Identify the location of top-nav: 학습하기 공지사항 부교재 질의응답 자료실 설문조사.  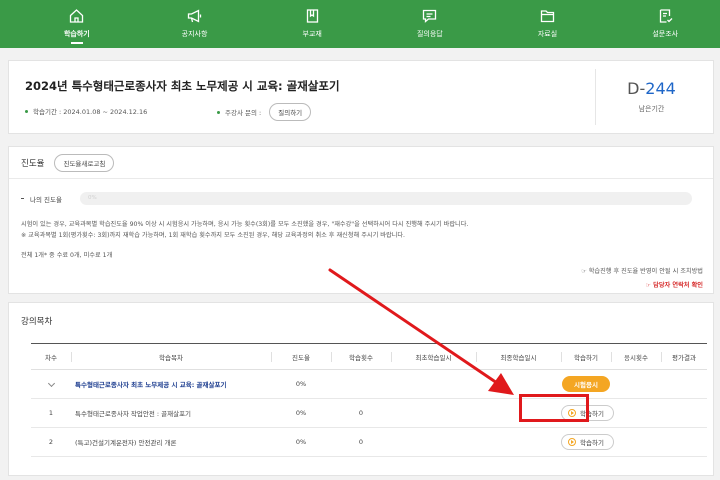
(360, 24).